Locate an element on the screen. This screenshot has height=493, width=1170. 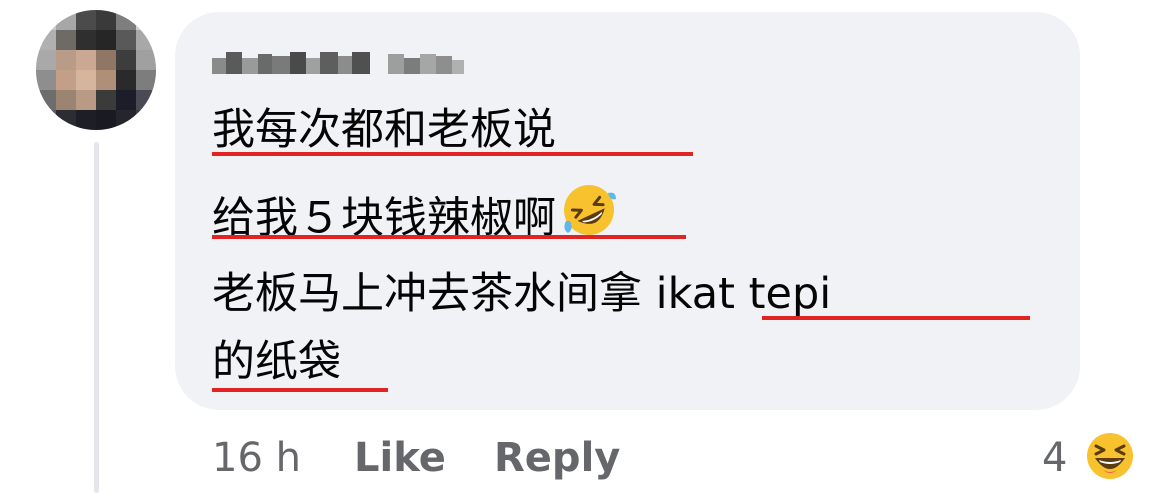
avatar is located at coordinates (96, 70).